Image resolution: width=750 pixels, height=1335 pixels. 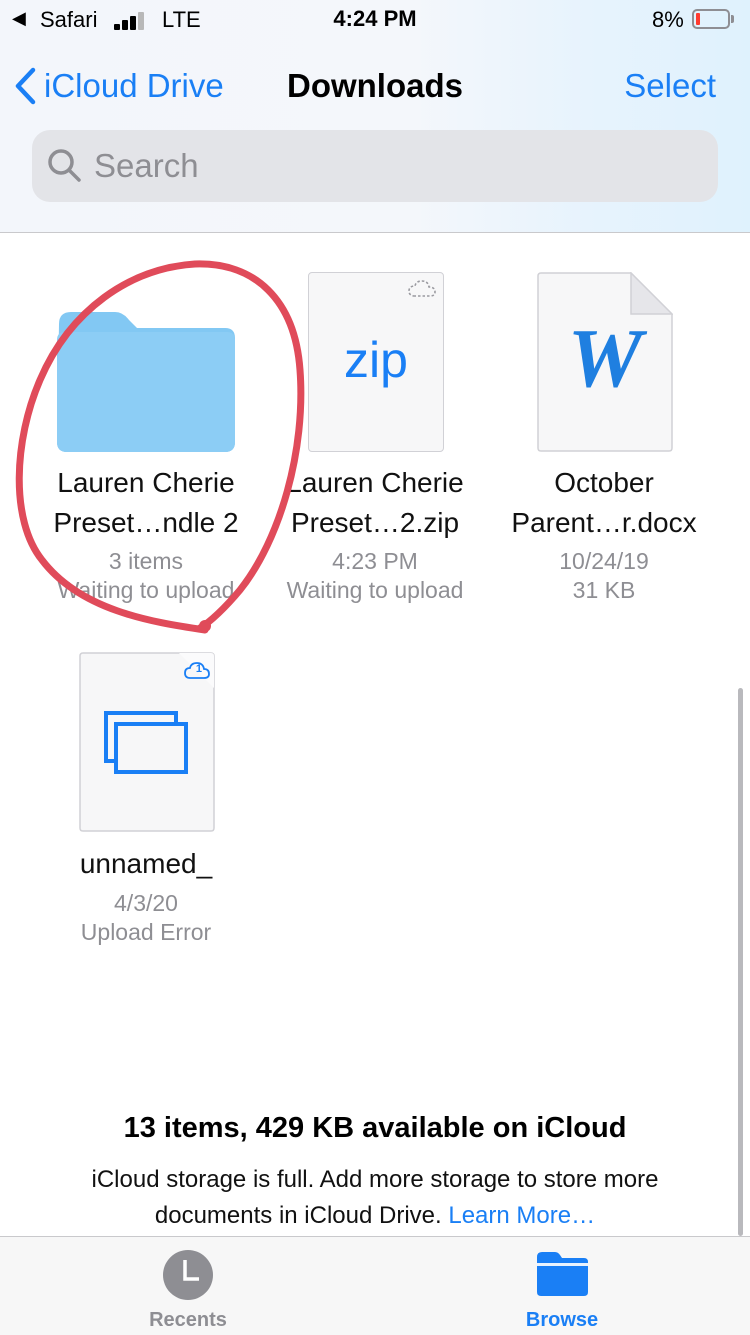 I want to click on file-name-line2: Preset…ndle 2, so click(x=146, y=522).